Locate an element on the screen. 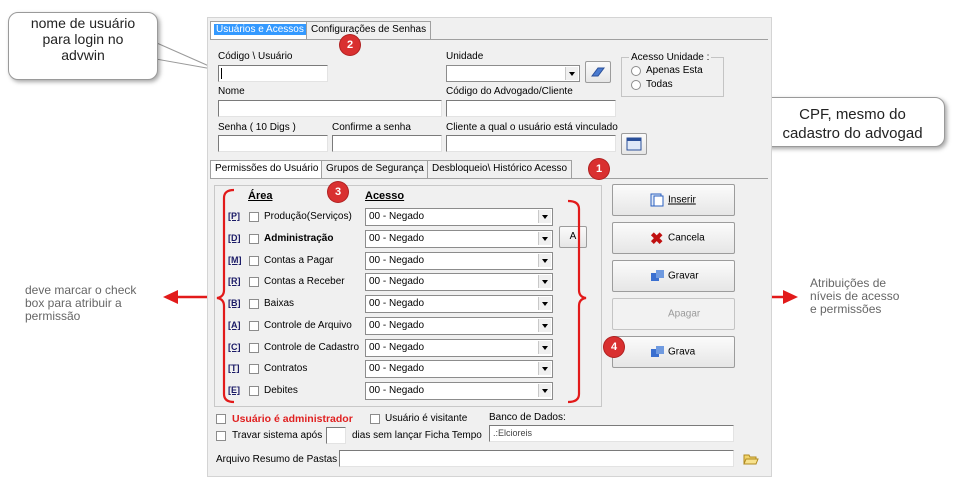 The height and width of the screenshot is (482, 960). badge-1: 1 is located at coordinates (599, 169).